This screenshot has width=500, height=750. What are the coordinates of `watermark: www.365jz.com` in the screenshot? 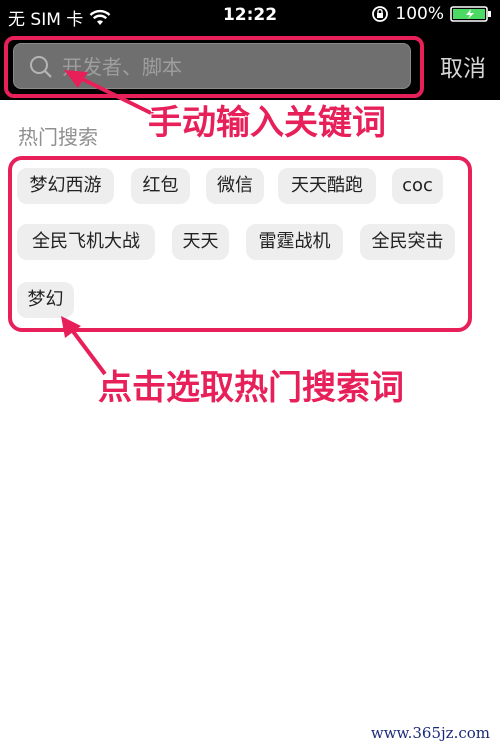 It's located at (430, 733).